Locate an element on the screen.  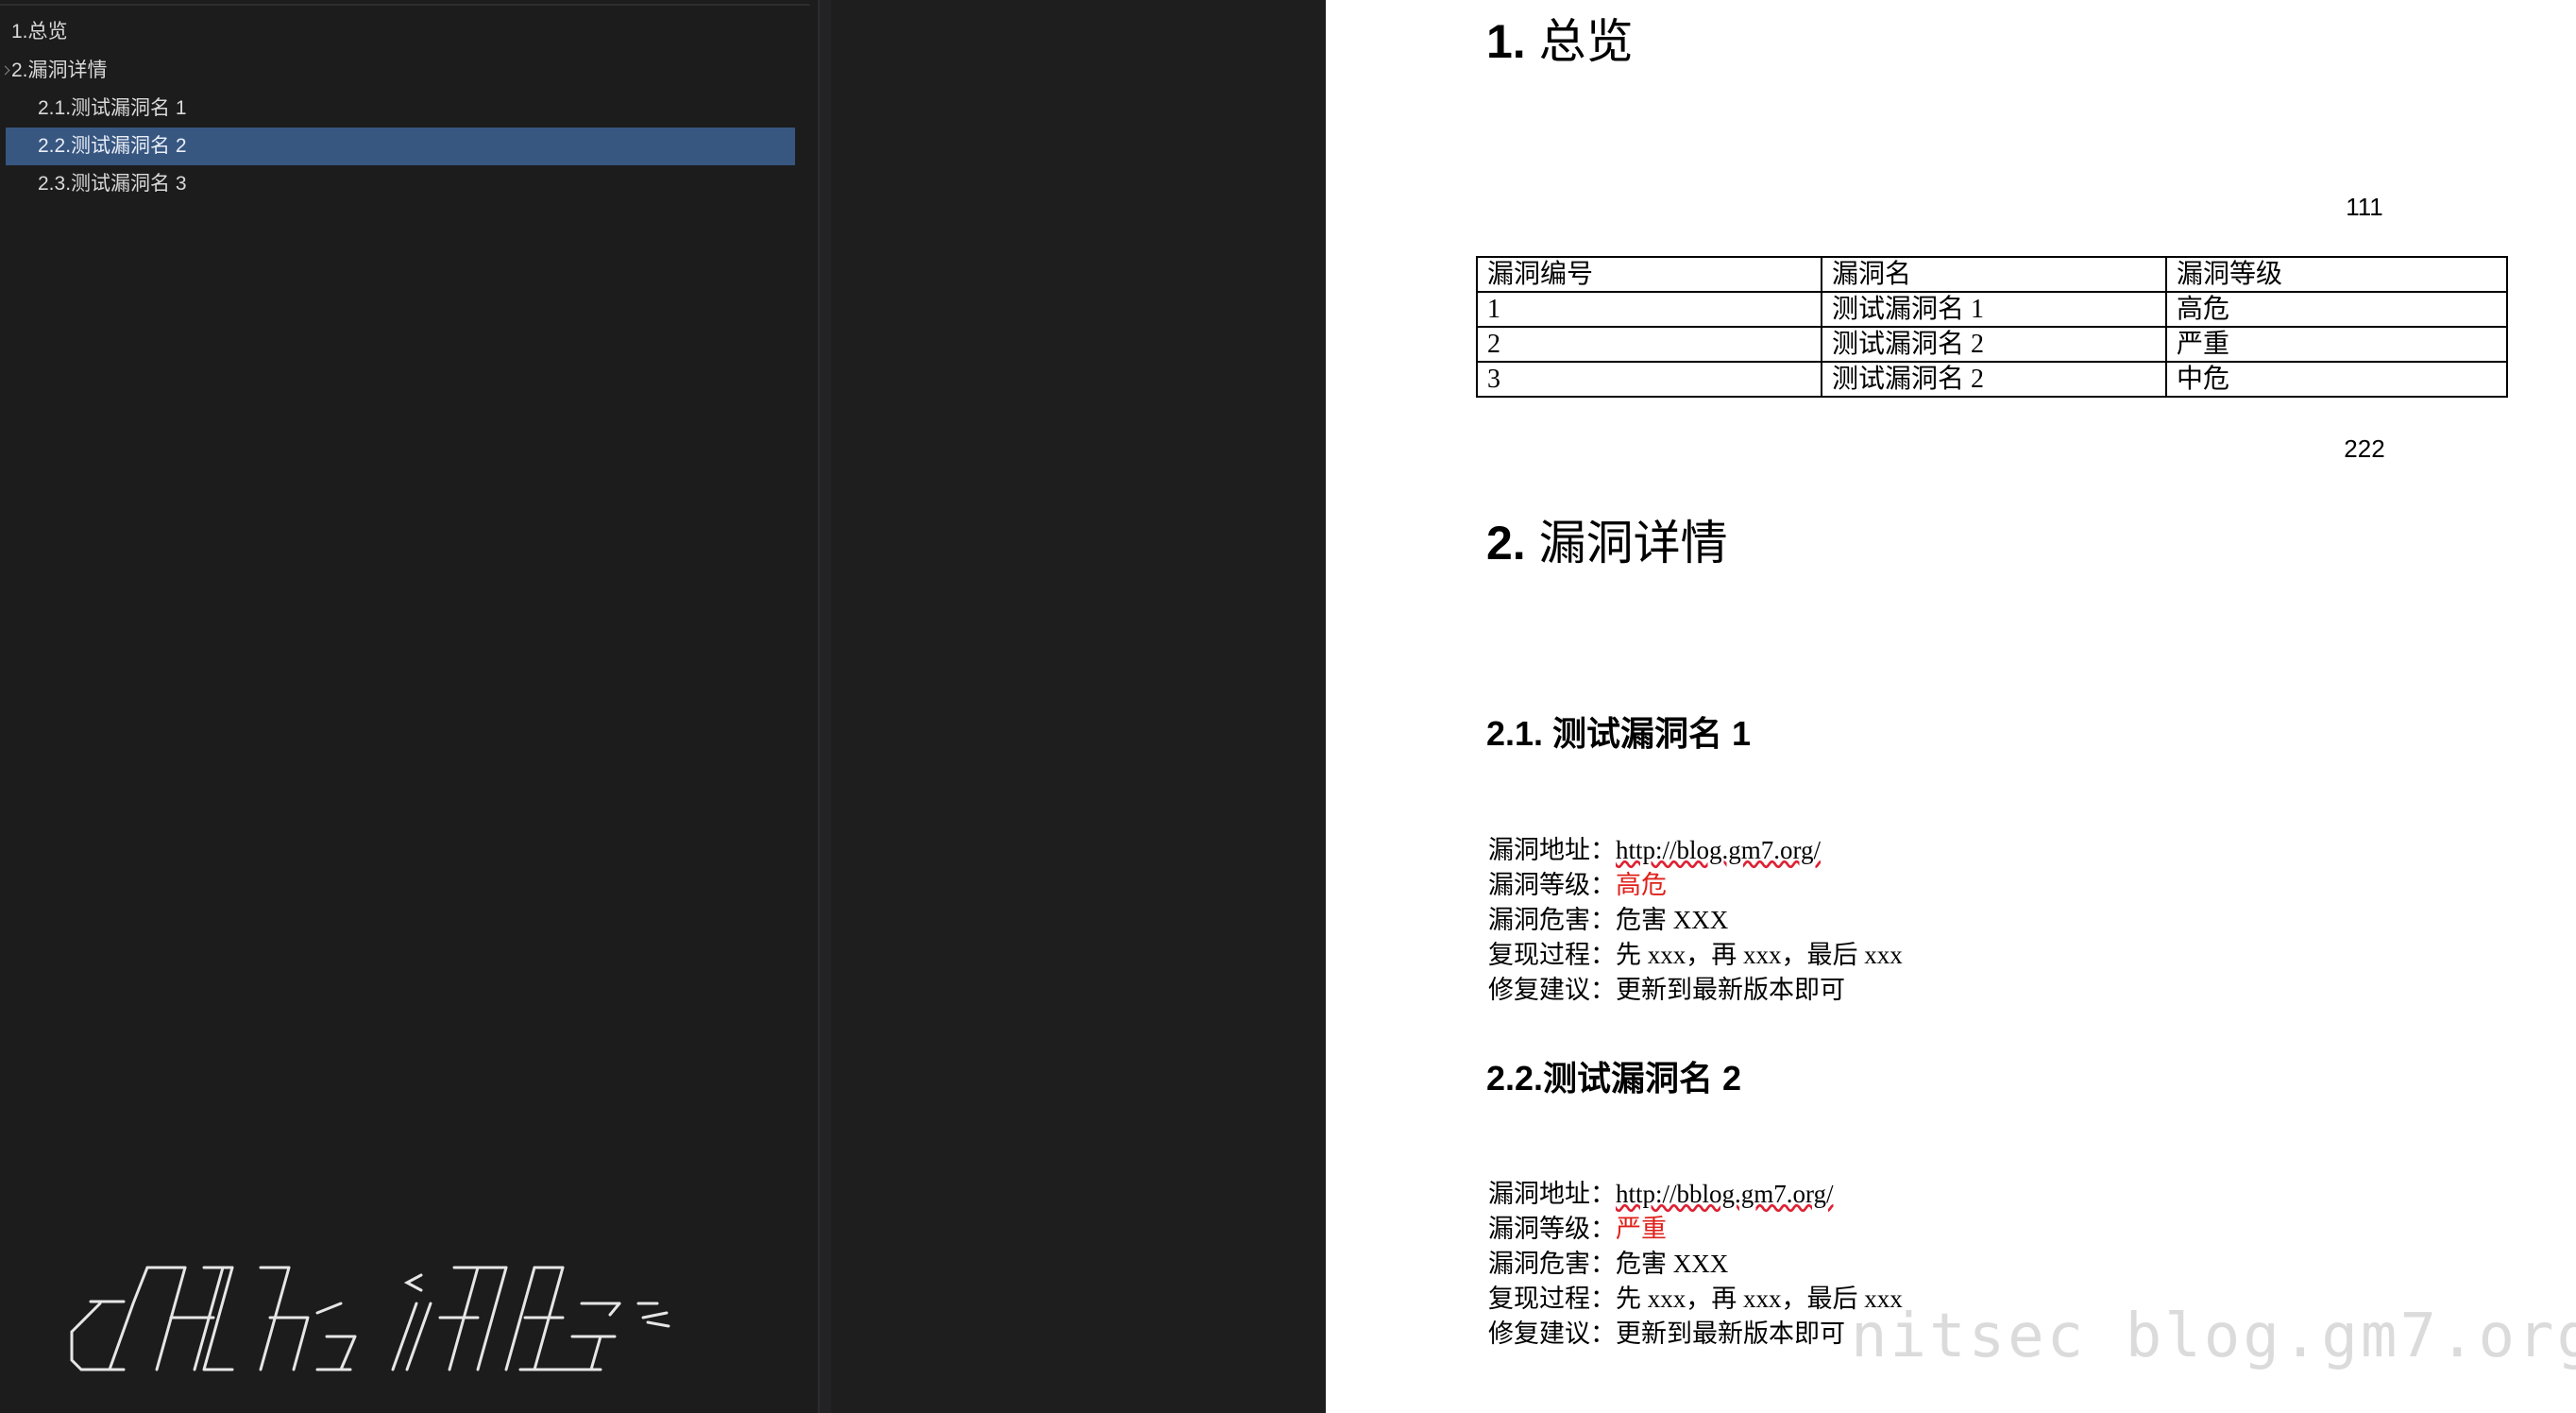
table-row: 2 测试漏洞名 2 严重 is located at coordinates (1992, 344).